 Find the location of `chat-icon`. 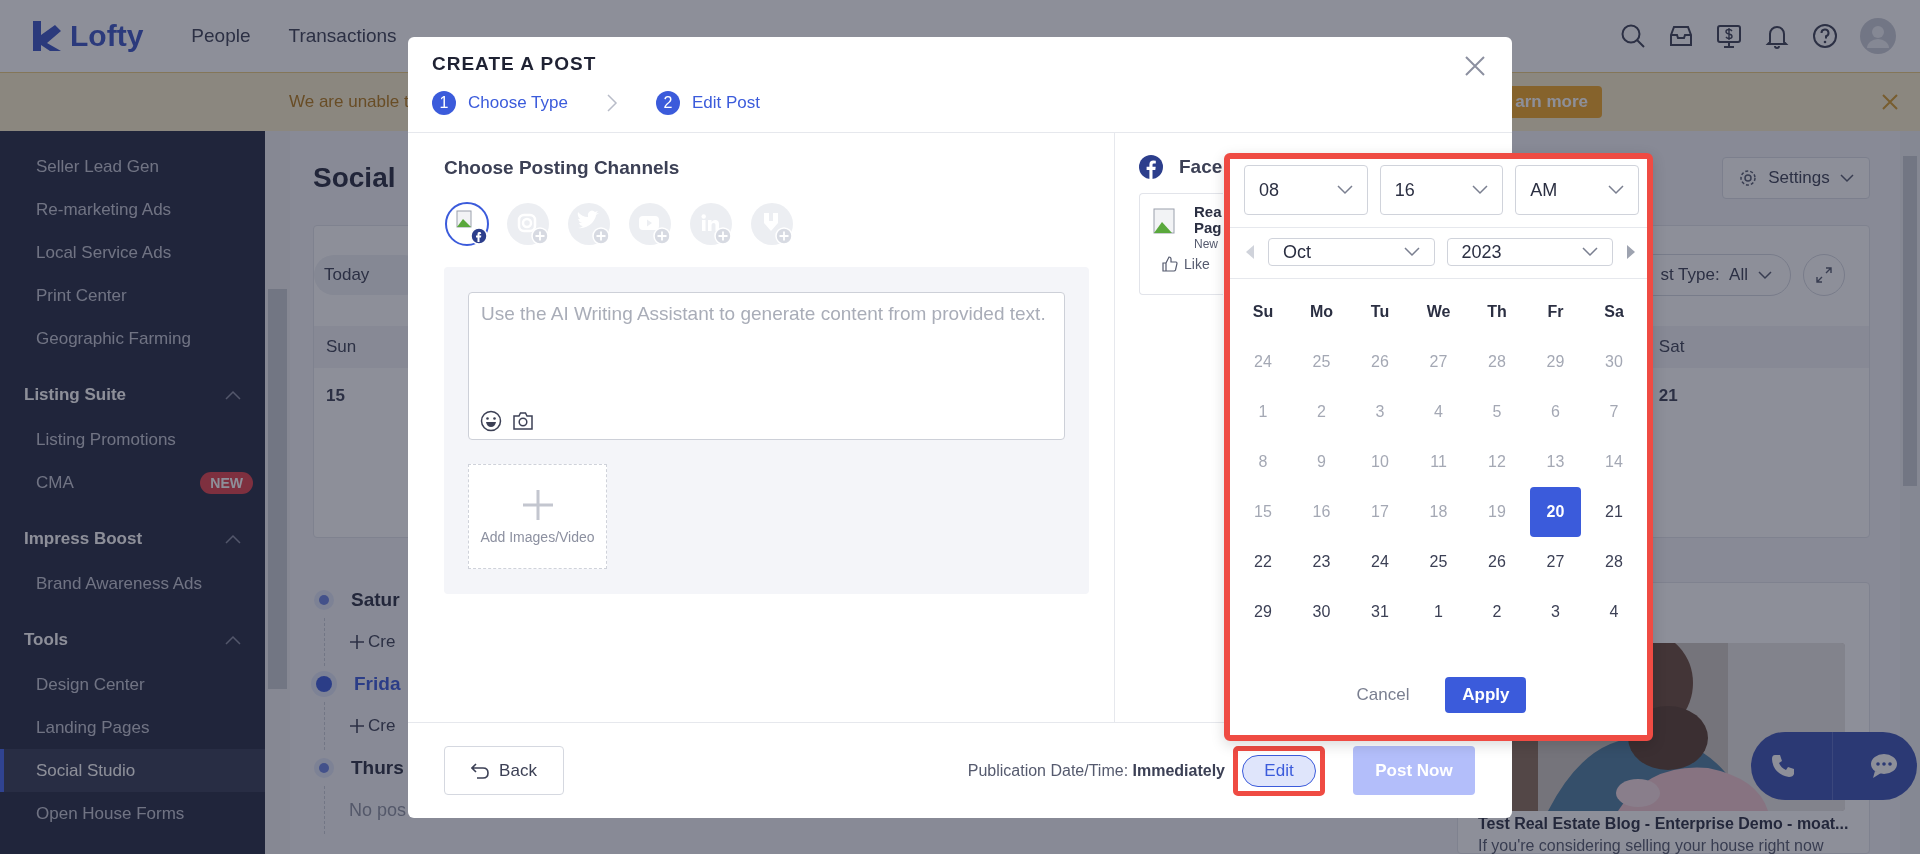

chat-icon is located at coordinates (1884, 766).